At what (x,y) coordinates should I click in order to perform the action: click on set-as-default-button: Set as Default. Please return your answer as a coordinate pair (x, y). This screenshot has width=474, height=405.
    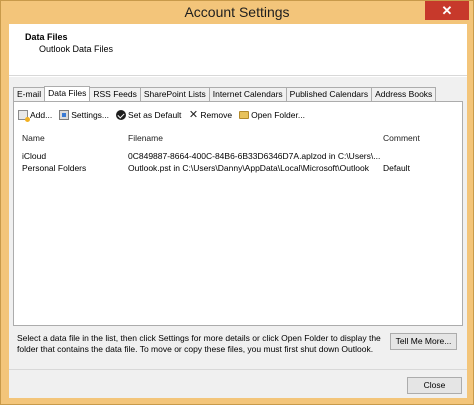
    Looking at the image, I should click on (148, 115).